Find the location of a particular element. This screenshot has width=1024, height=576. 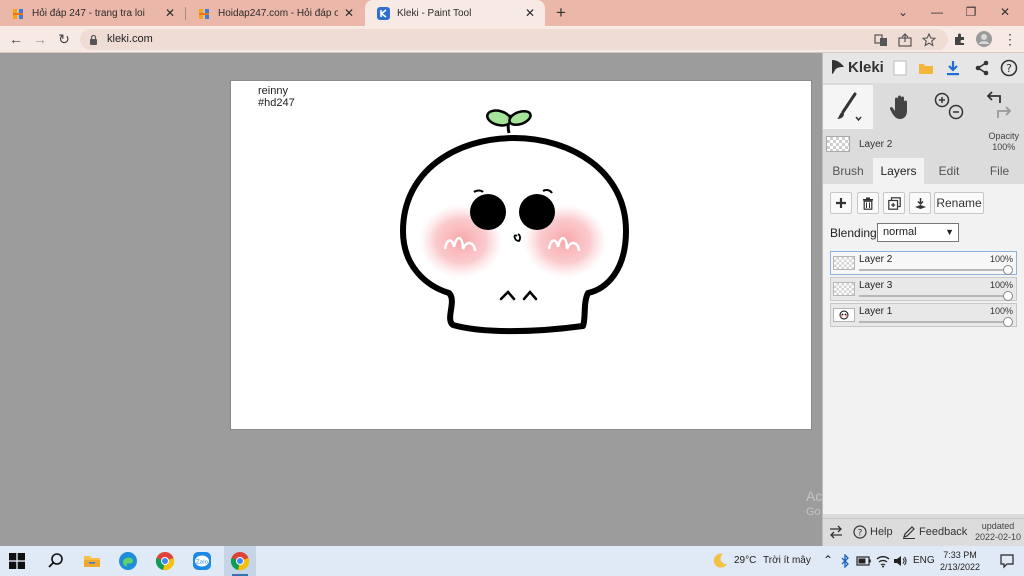

share-icon is located at coordinates (982, 68).